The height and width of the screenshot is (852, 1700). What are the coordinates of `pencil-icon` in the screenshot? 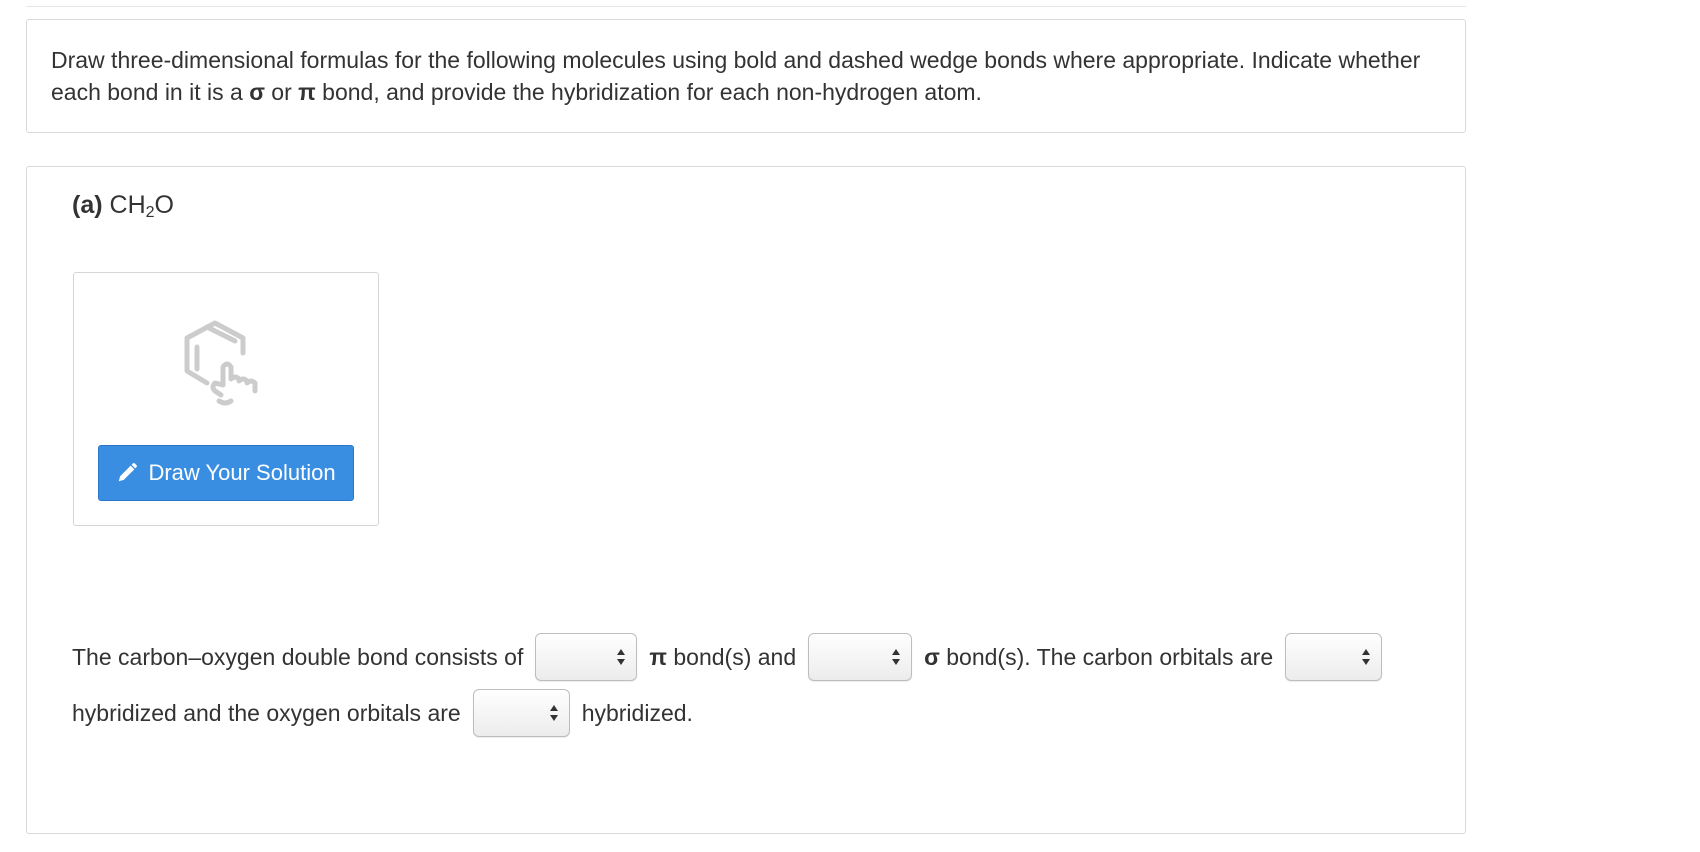 It's located at (128, 472).